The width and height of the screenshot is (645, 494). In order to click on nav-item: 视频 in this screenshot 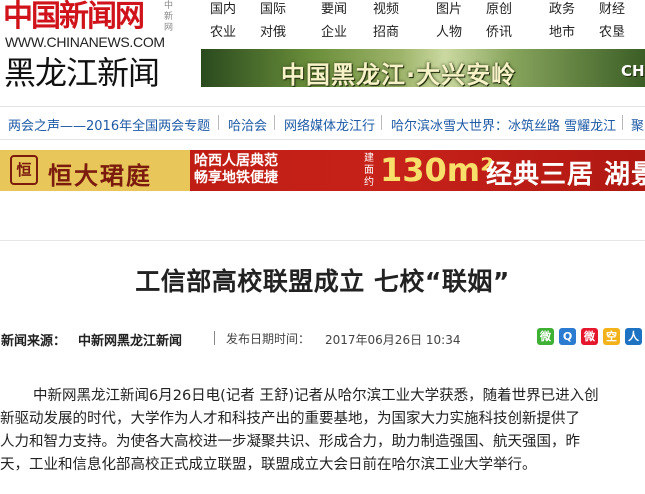, I will do `click(386, 10)`.